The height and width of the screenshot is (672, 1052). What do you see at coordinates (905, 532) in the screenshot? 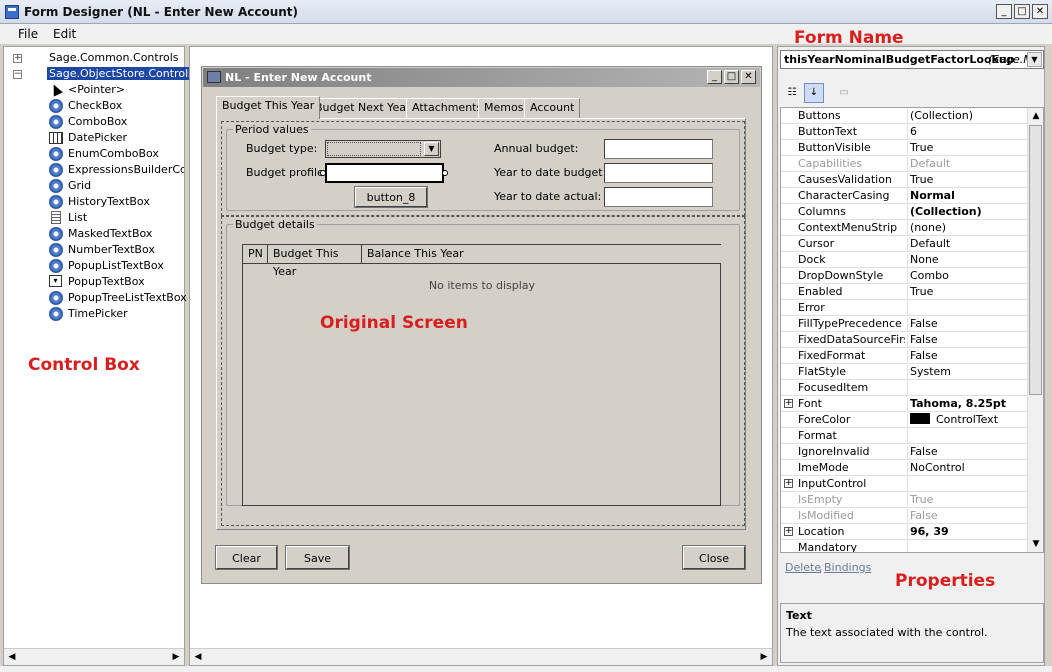
I see `property-row: + Location 96, 39` at bounding box center [905, 532].